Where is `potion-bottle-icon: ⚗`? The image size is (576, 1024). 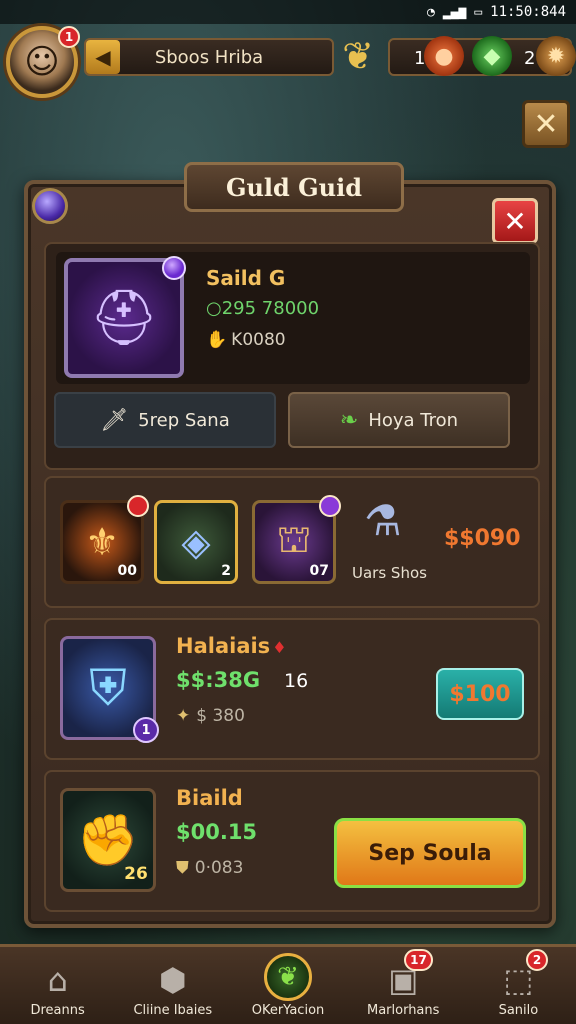
potion-bottle-icon: ⚗ is located at coordinates (383, 520).